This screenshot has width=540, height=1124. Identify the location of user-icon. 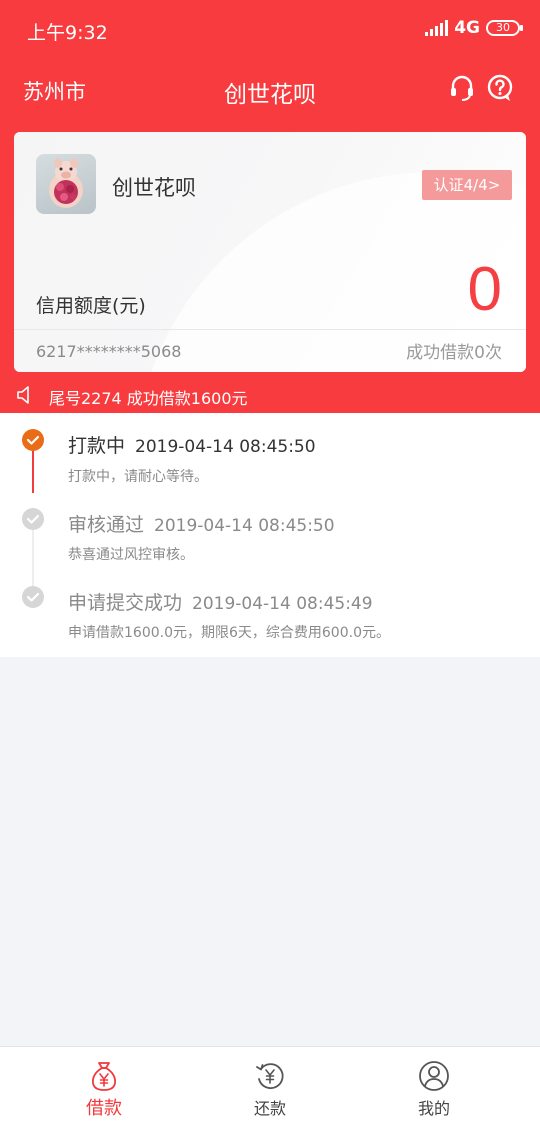
(434, 1076).